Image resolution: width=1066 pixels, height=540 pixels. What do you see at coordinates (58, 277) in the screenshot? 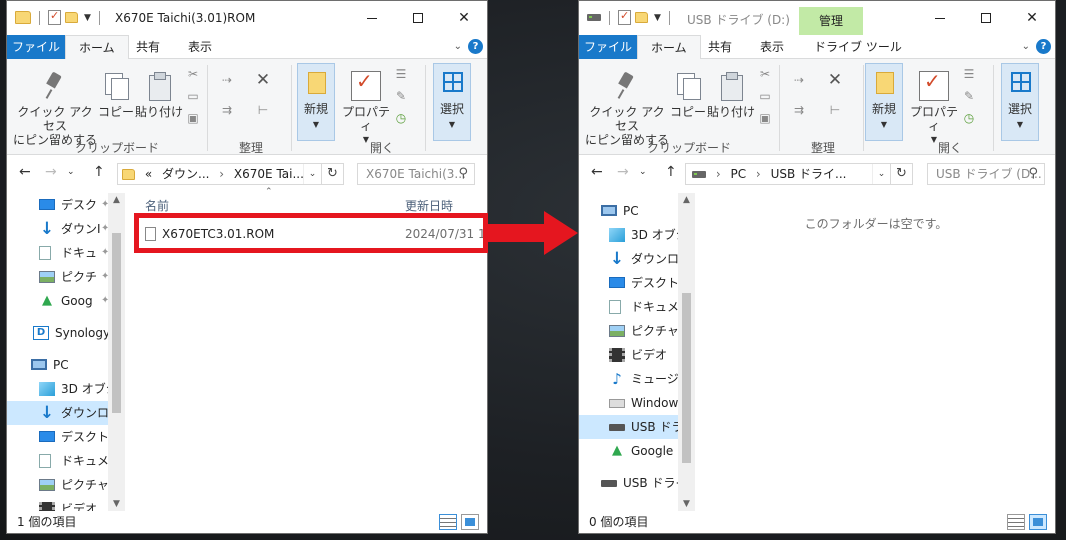
I see `nav-item: ピクチ ✦` at bounding box center [58, 277].